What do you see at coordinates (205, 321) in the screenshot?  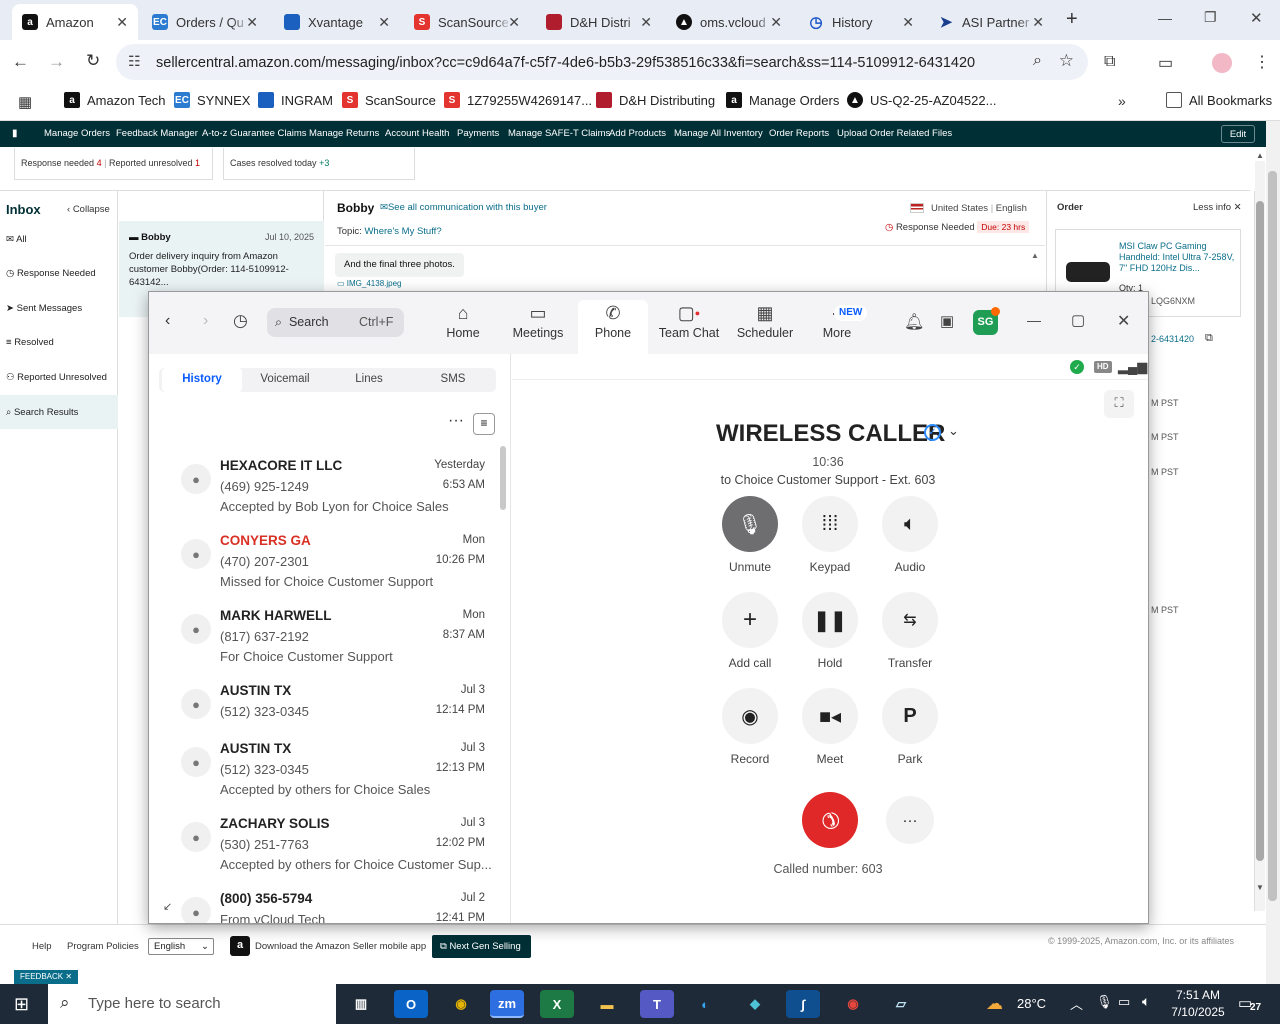 I see `forward-icon: ›` at bounding box center [205, 321].